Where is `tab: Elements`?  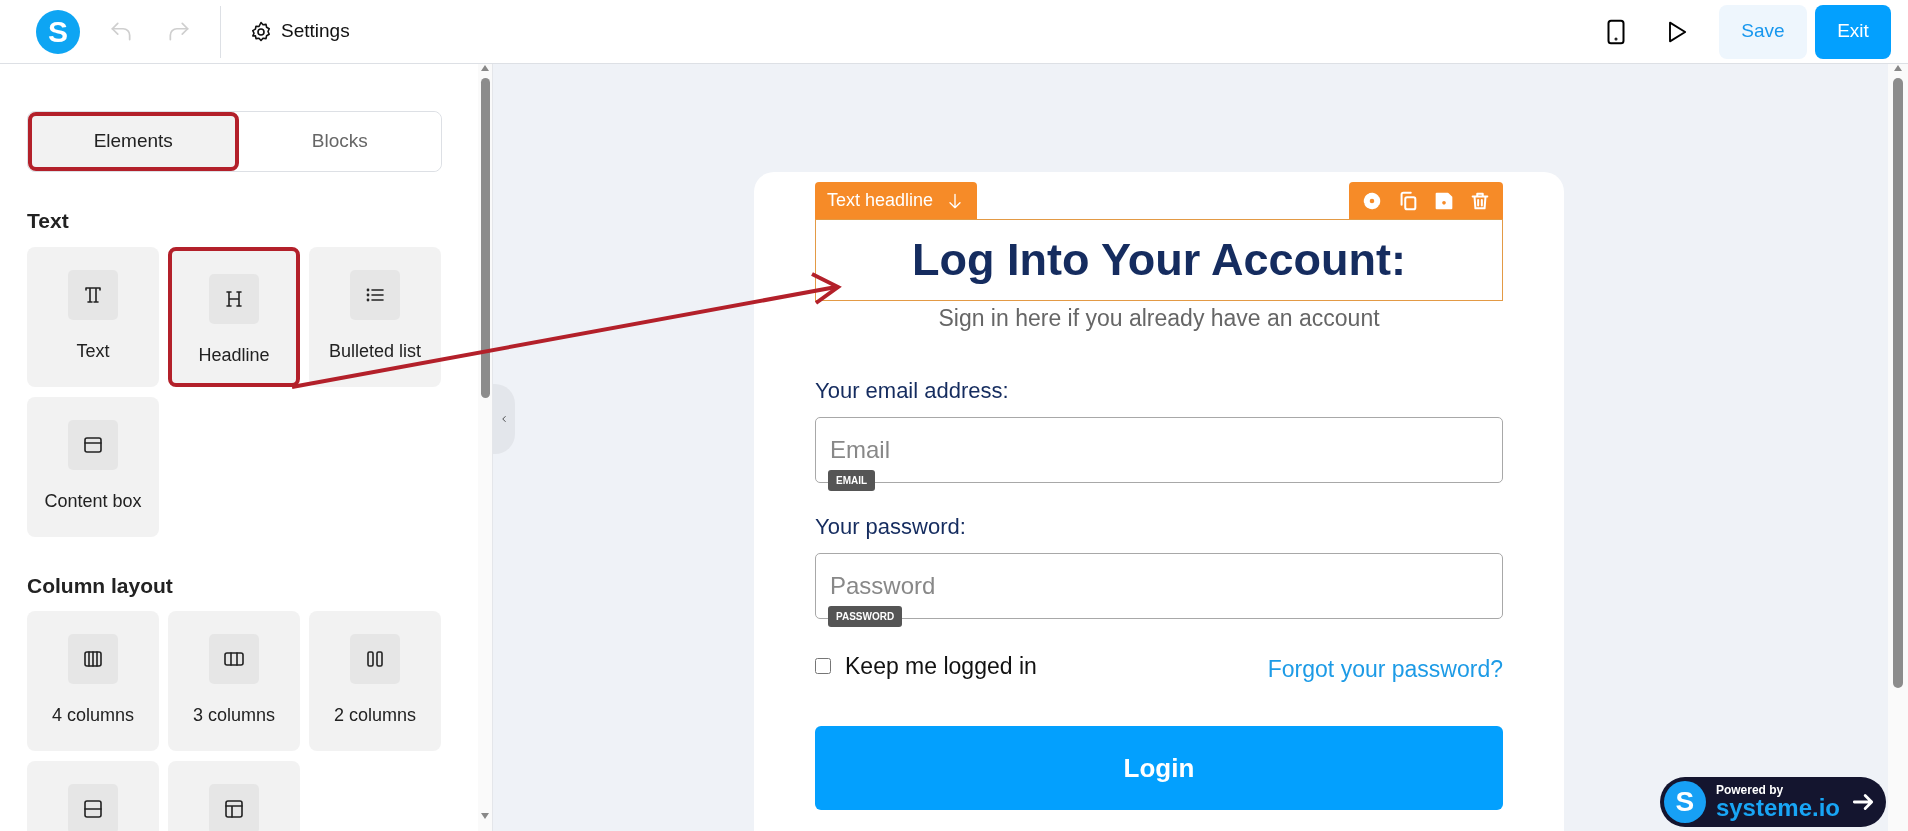 tab: Elements is located at coordinates (133, 141).